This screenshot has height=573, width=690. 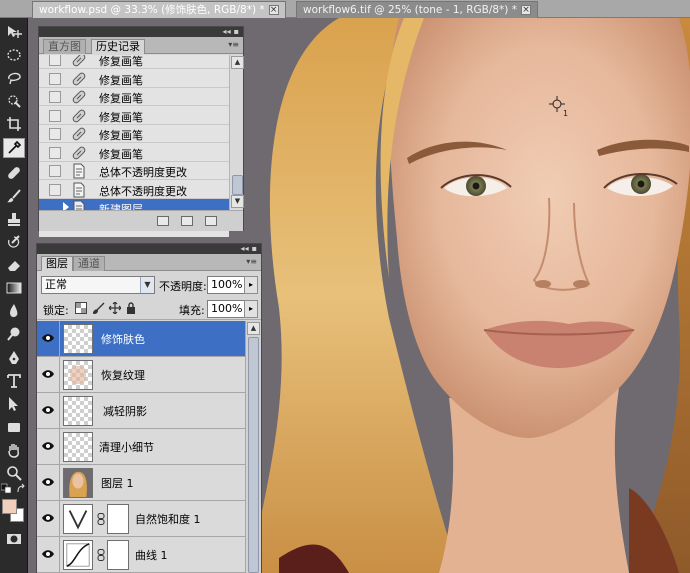 What do you see at coordinates (21, 488) in the screenshot?
I see `swap-colors-icon` at bounding box center [21, 488].